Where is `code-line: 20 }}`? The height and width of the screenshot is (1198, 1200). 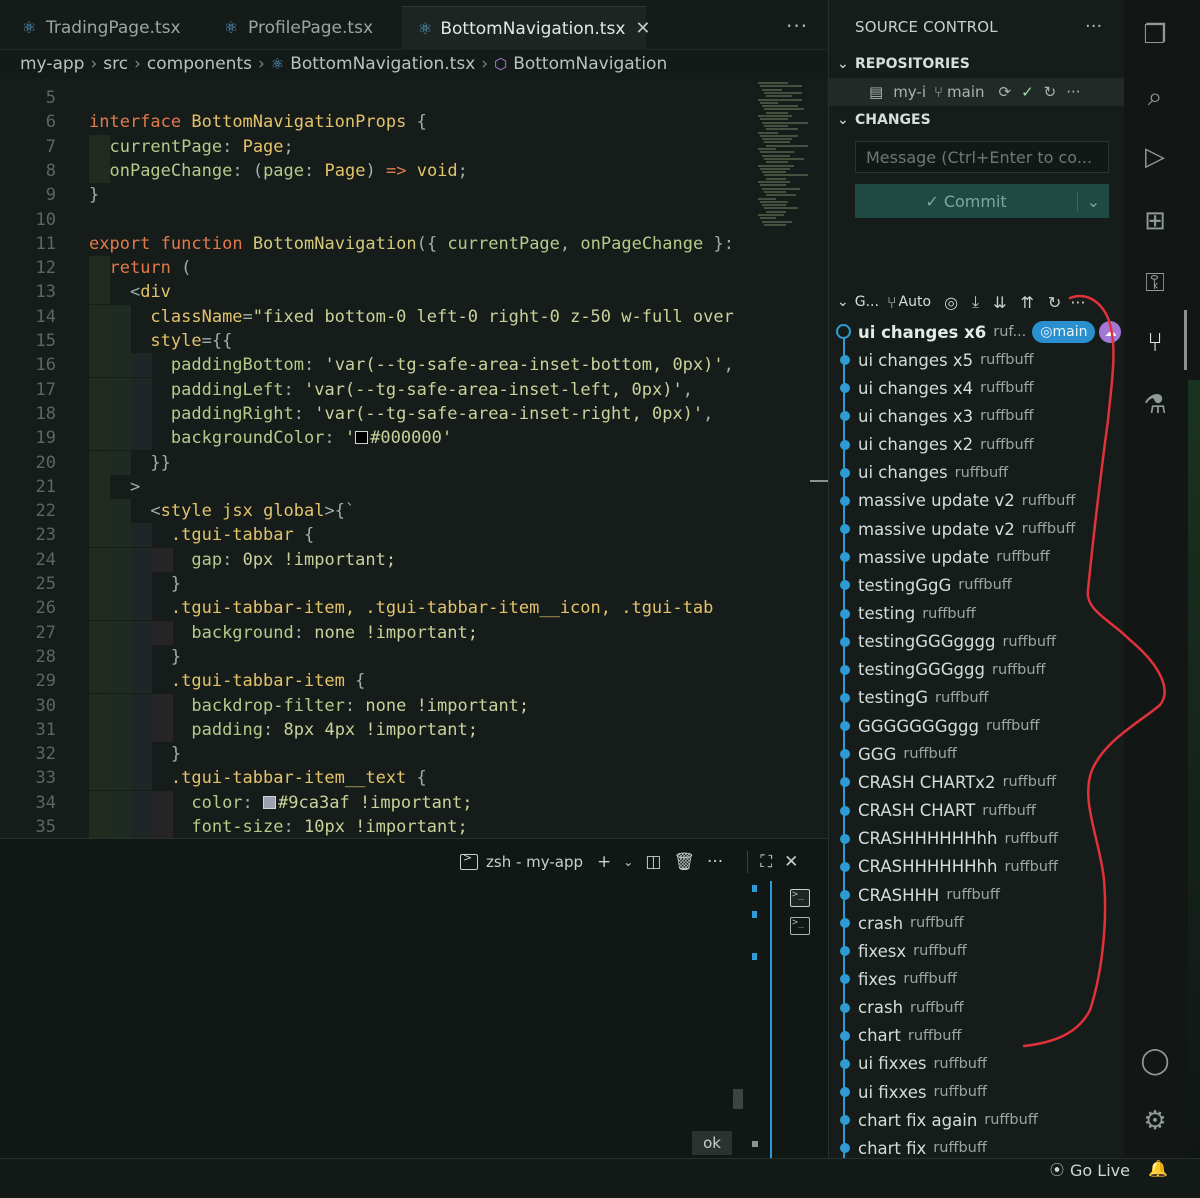
code-line: 20 }} is located at coordinates (380, 462).